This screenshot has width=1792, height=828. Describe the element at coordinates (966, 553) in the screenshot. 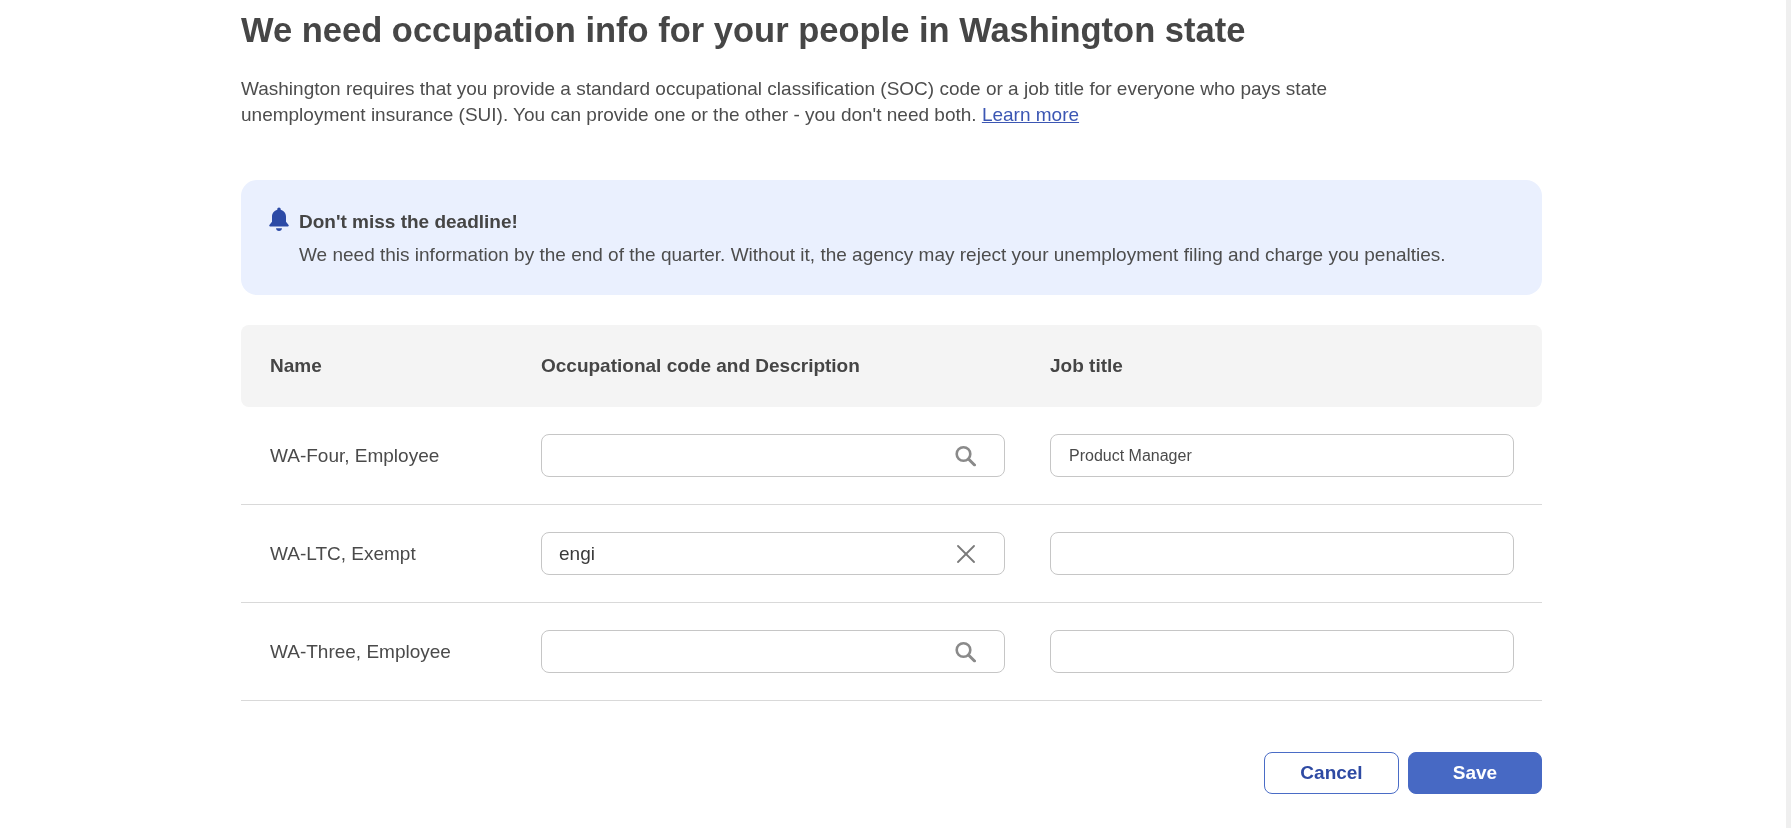

I see `clear-icon` at that location.